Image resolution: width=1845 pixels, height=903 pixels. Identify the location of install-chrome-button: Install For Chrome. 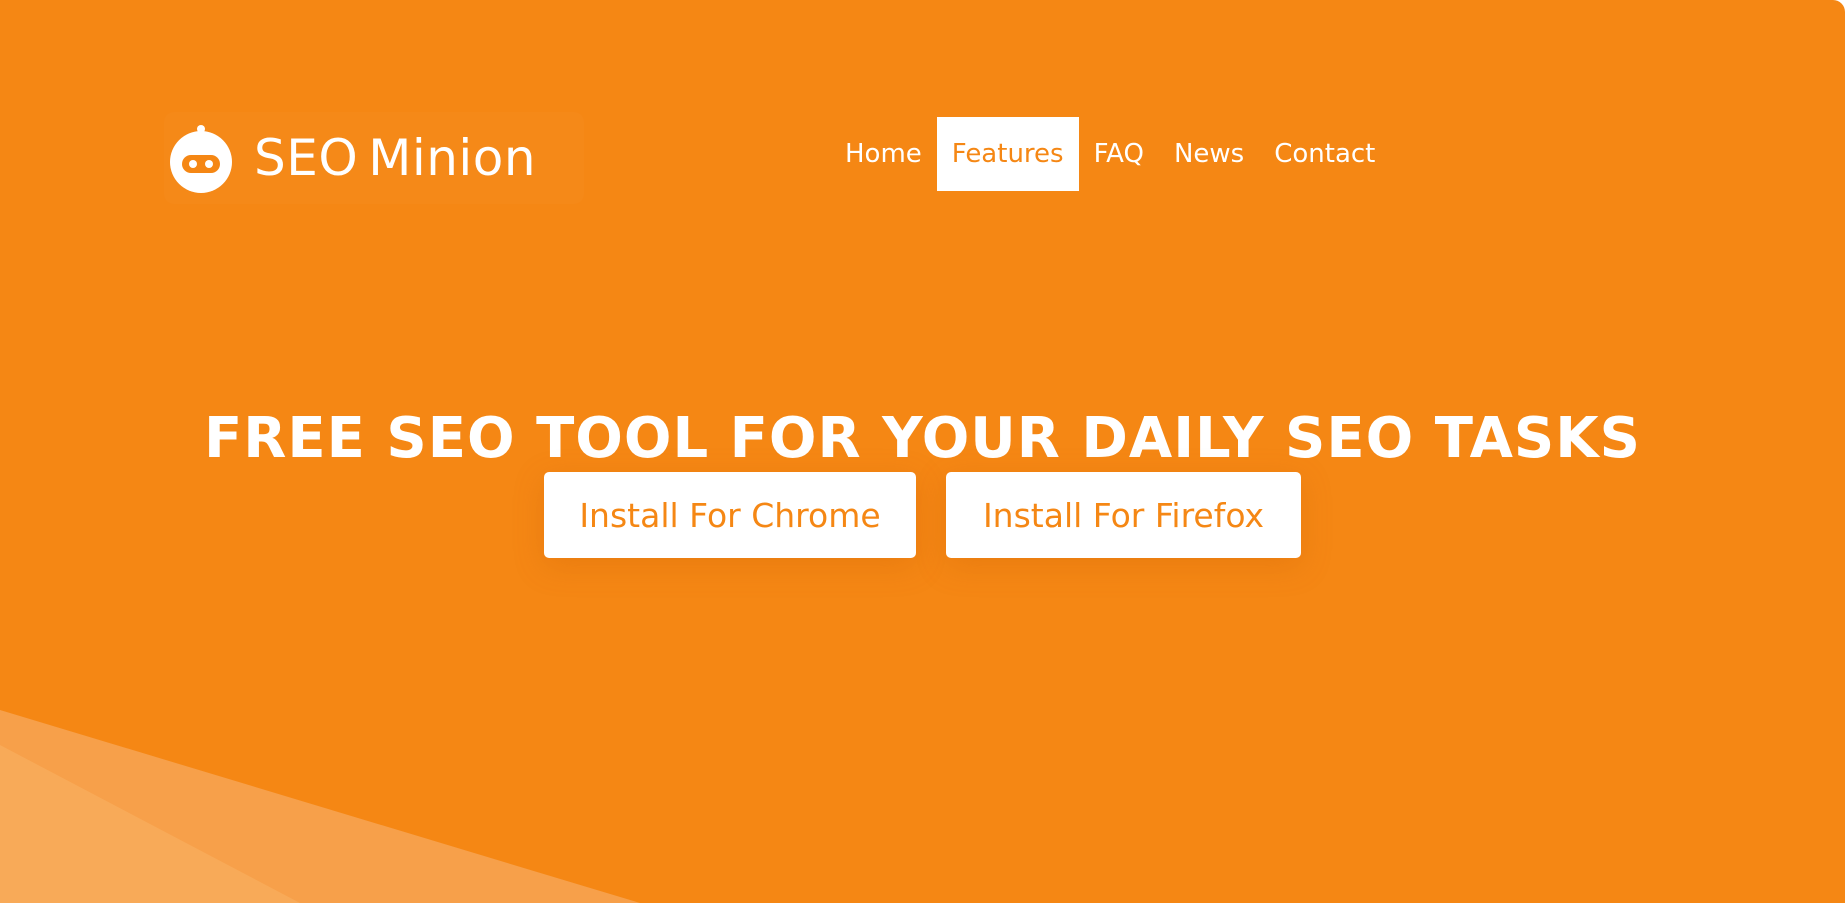
(730, 515).